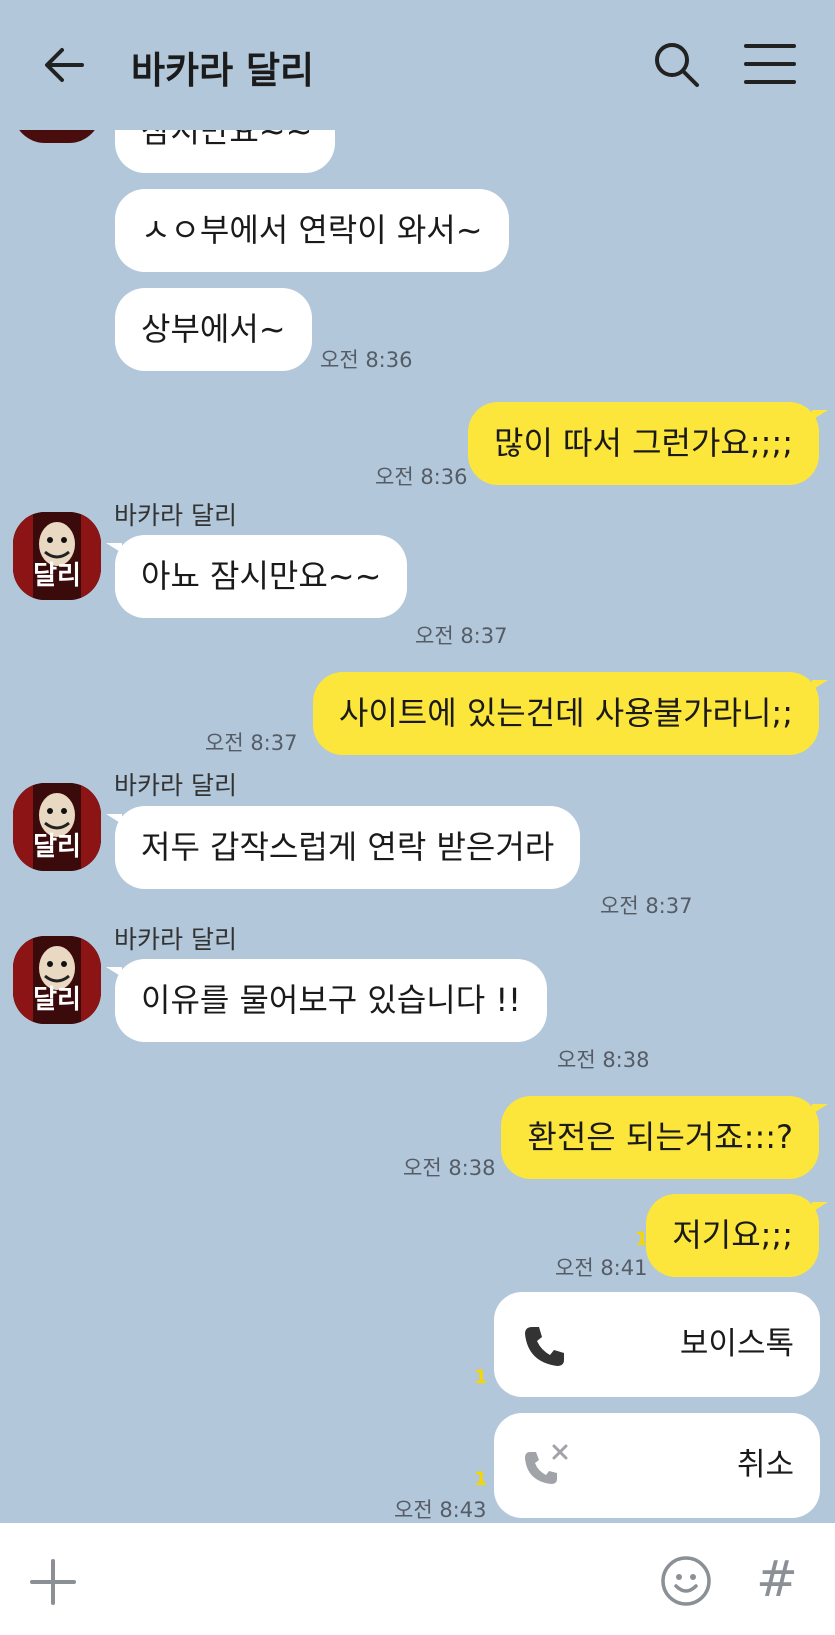 This screenshot has width=835, height=1635. I want to click on voice-call-label: 보이스톡, so click(736, 1344).